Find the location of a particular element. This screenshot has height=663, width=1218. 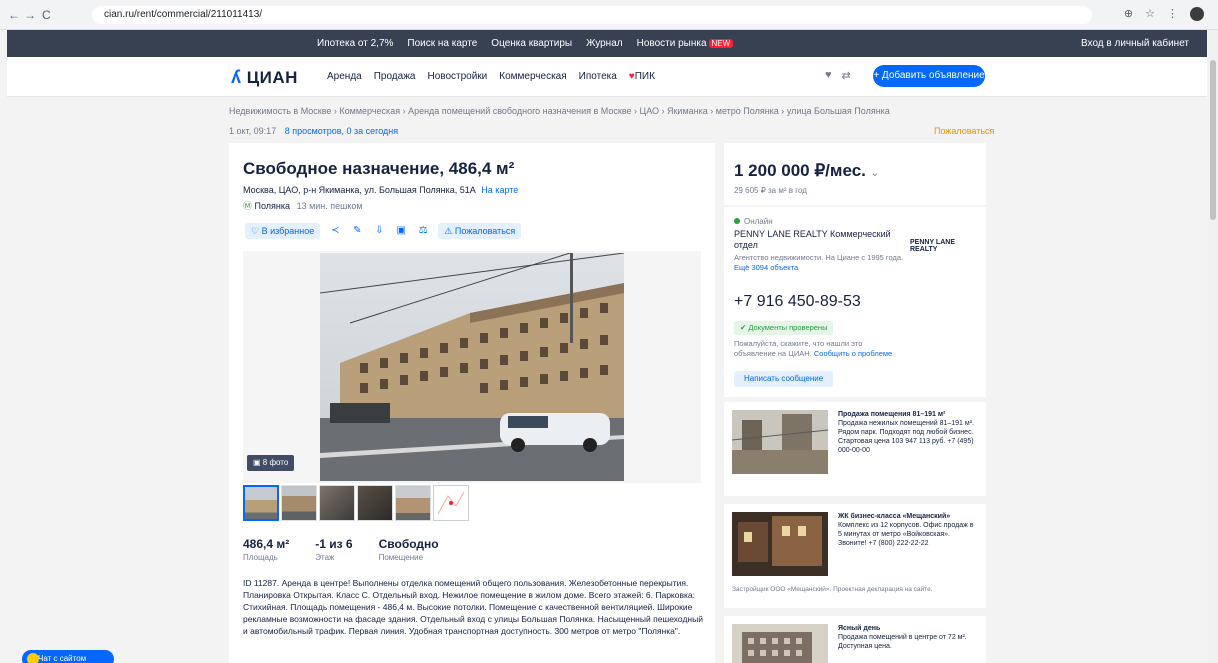

fact-status: Свободно Помещение is located at coordinates (409, 549).